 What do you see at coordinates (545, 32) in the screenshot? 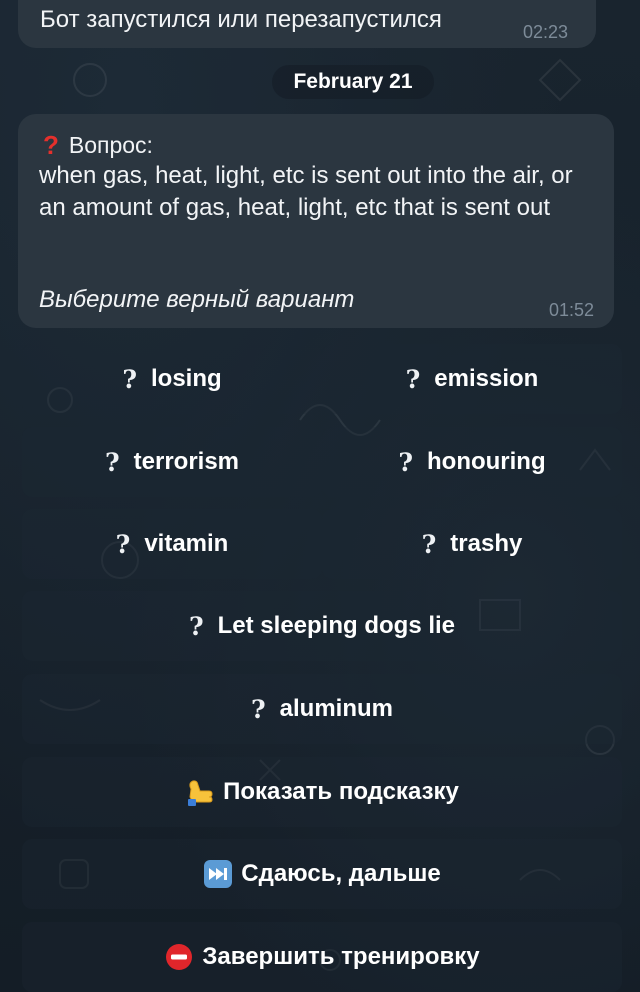
I see `message-time: 02:23` at bounding box center [545, 32].